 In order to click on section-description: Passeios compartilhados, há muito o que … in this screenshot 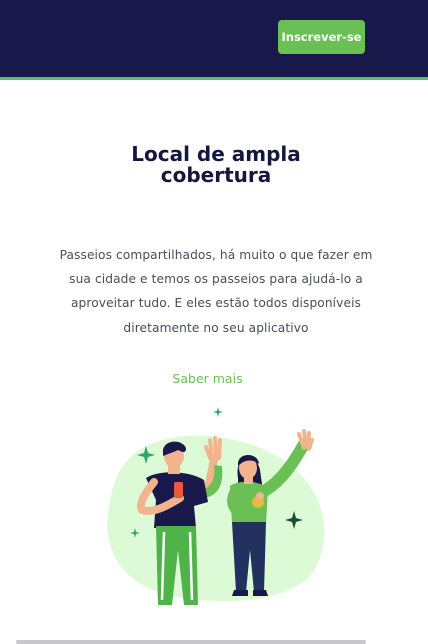, I will do `click(216, 291)`.